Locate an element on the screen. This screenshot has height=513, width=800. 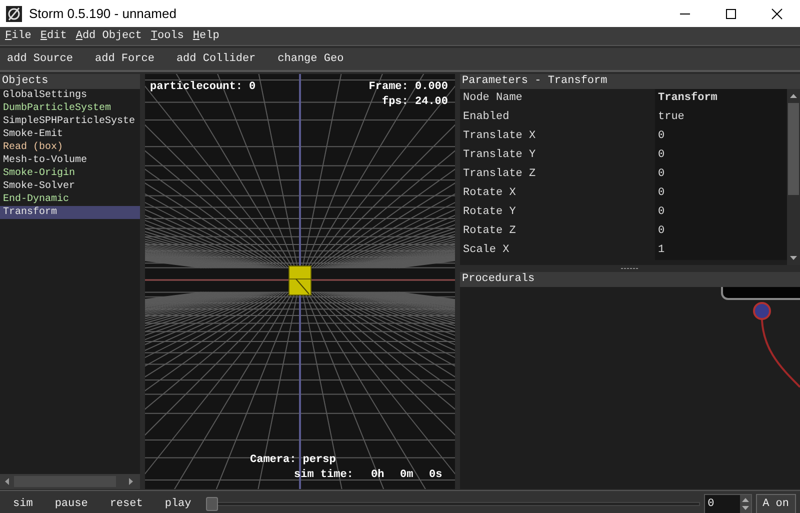
menu-item: Tools is located at coordinates (167, 36).